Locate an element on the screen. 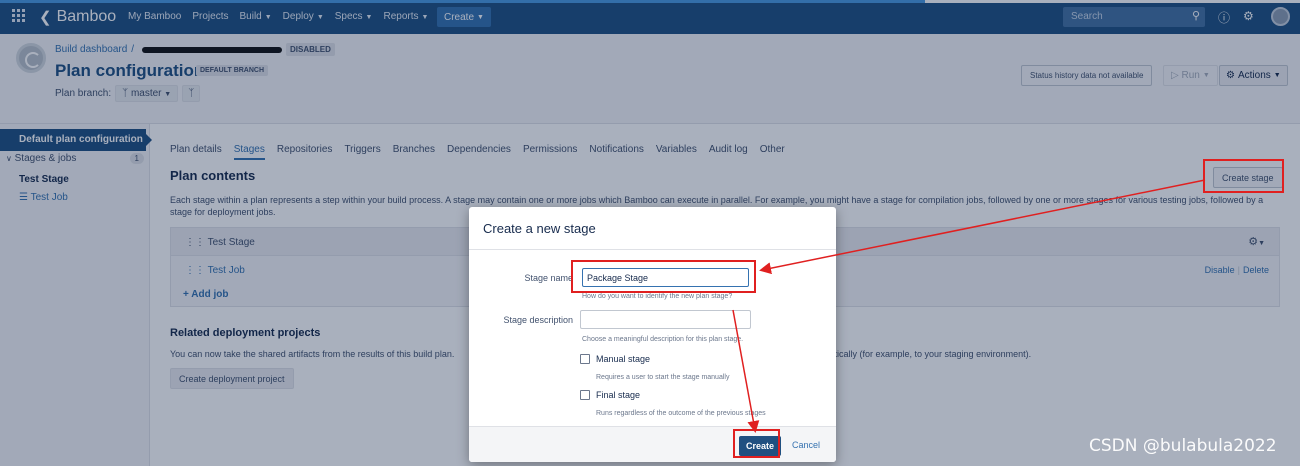 This screenshot has width=1300, height=466. arrow-to-create-button is located at coordinates (746, 371).